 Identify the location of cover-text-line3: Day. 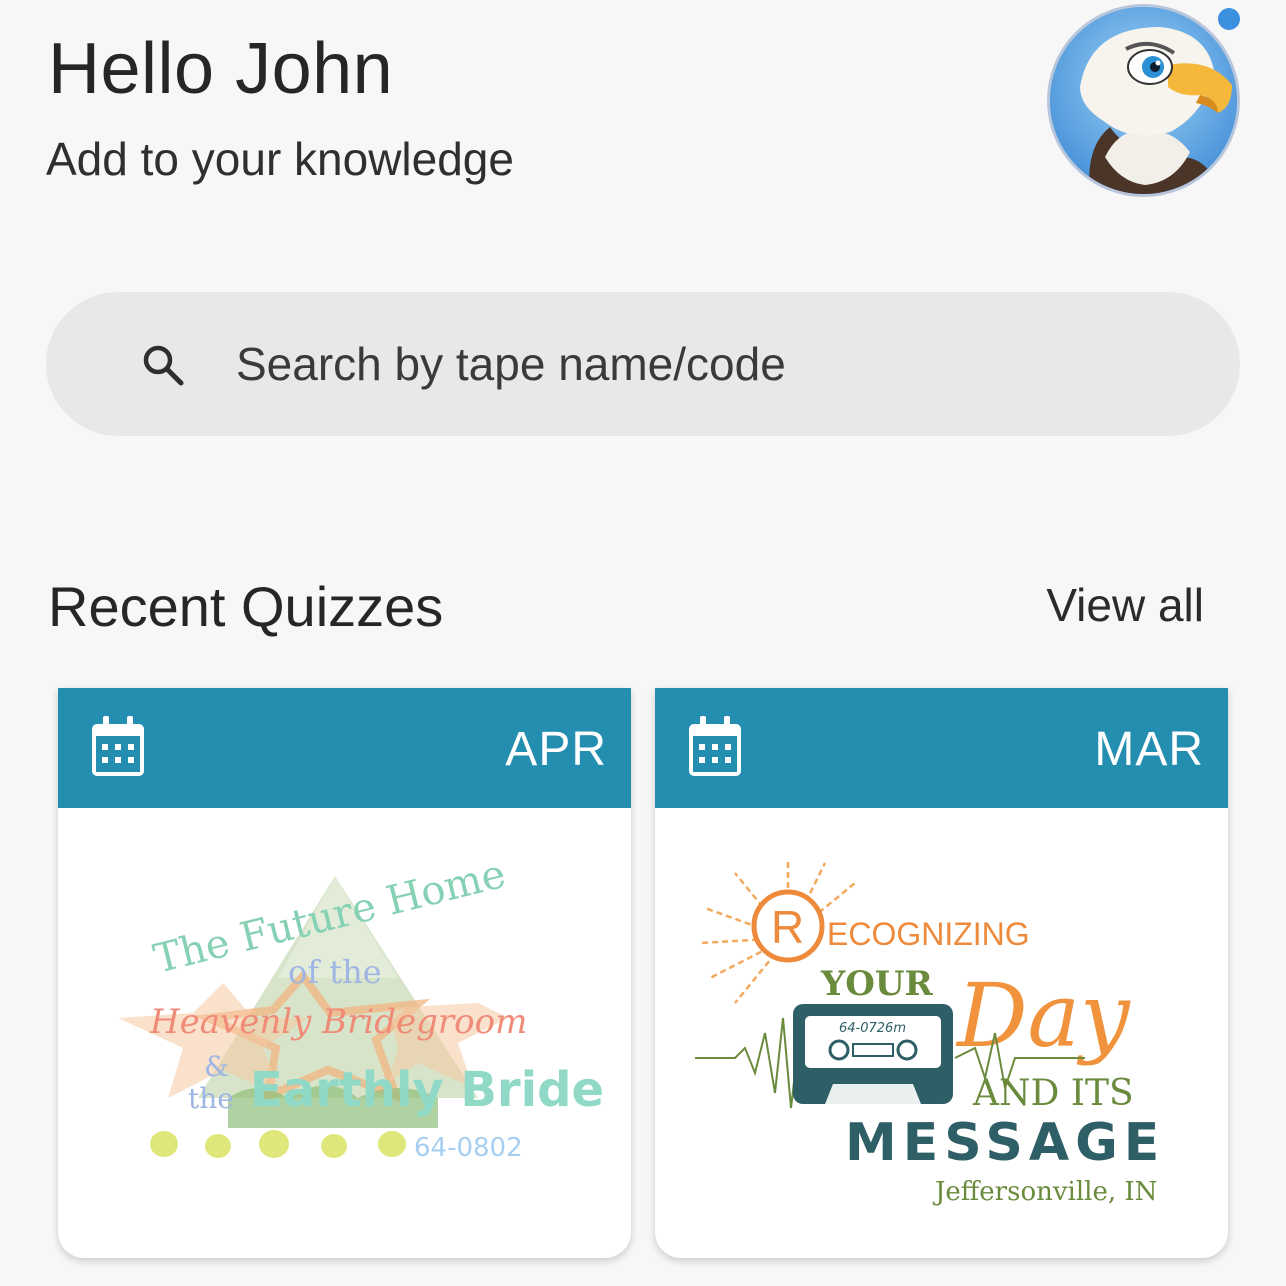
(1043, 1015).